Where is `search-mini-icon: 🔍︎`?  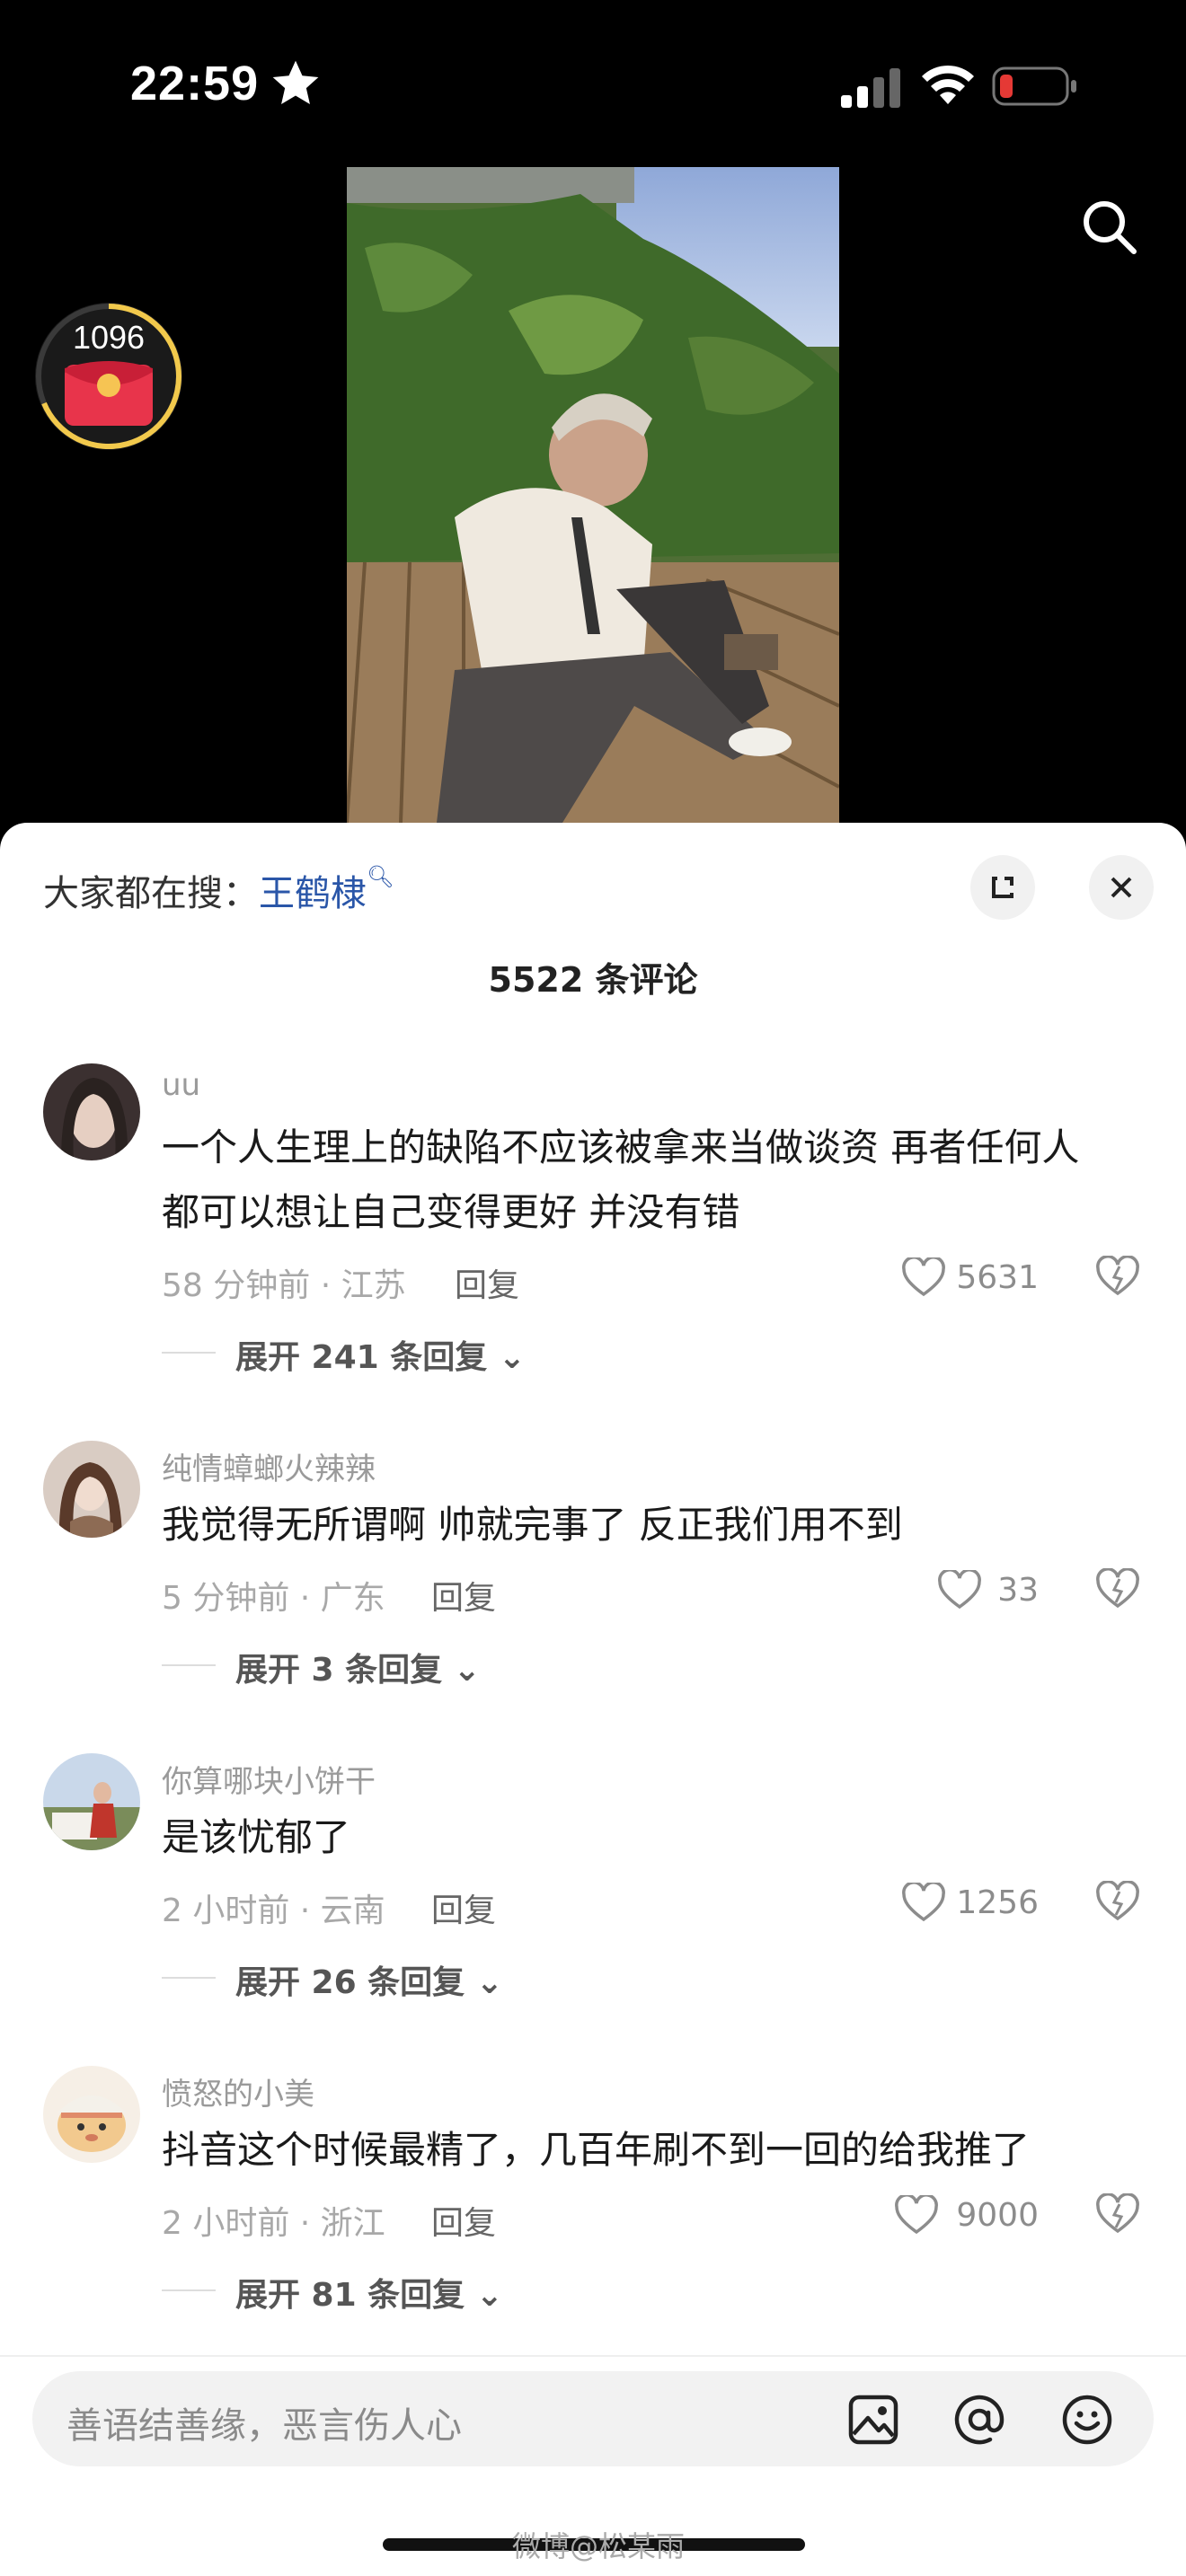 search-mini-icon: 🔍︎ is located at coordinates (380, 876).